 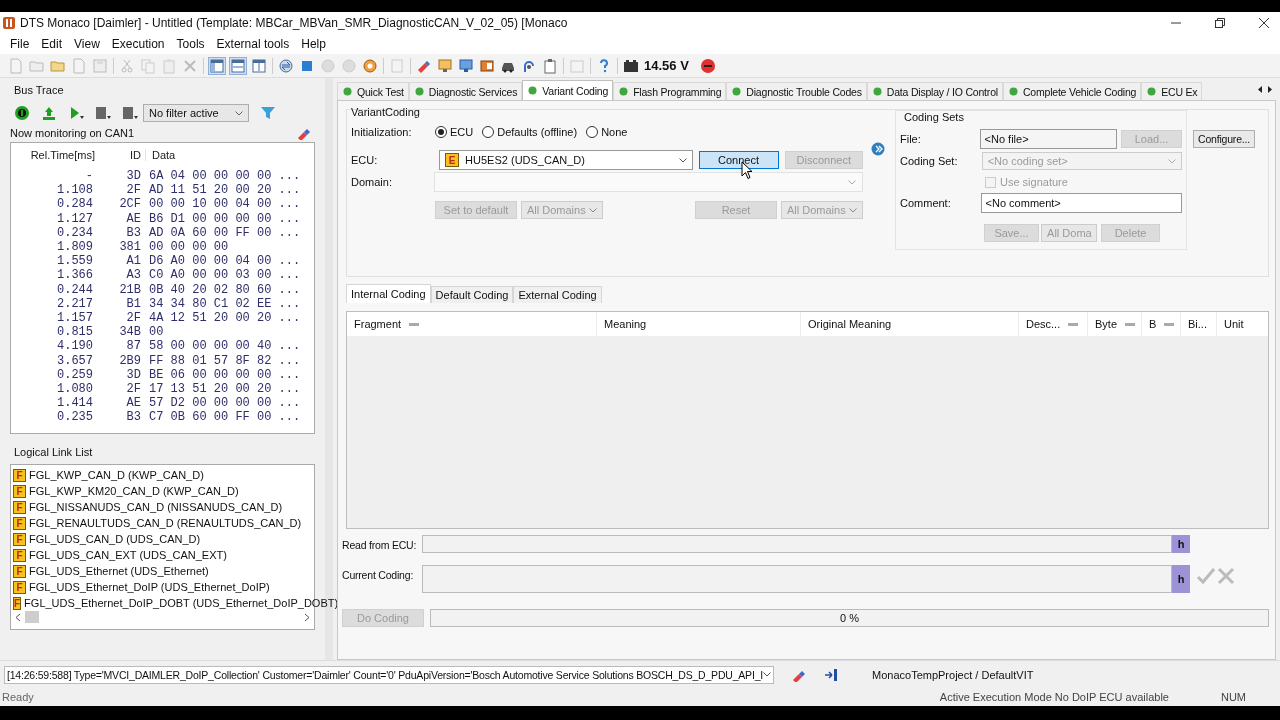 What do you see at coordinates (268, 113) in the screenshot?
I see `filter-icon` at bounding box center [268, 113].